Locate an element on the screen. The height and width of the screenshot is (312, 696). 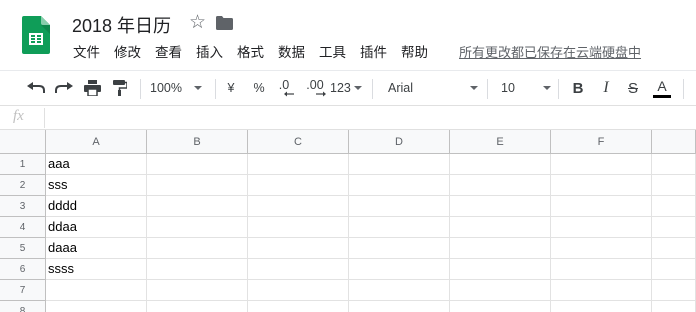
formula-input is located at coordinates (368, 118).